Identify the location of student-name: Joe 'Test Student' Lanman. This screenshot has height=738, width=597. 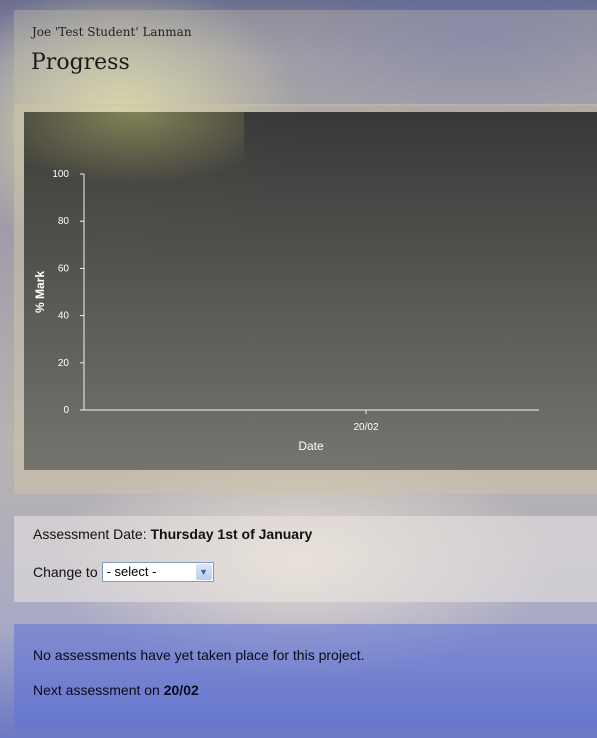
(112, 32).